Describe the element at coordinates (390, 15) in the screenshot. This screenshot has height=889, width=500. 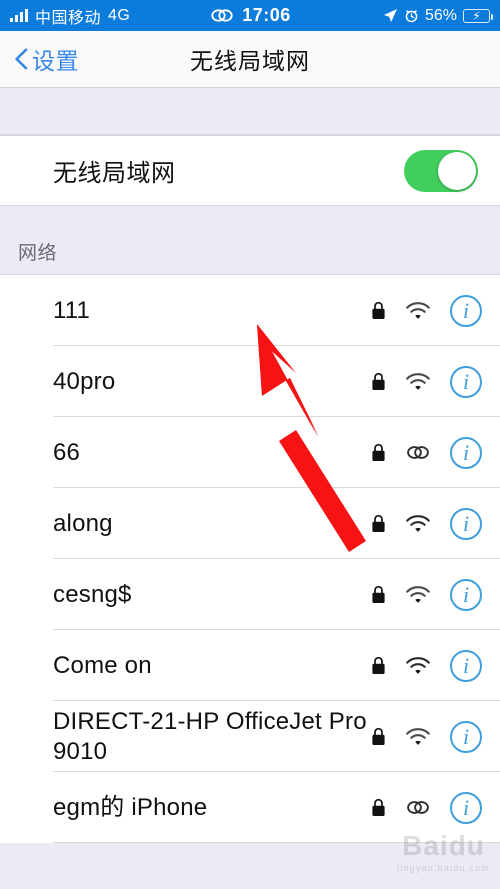
I see `location-arrow-icon` at that location.